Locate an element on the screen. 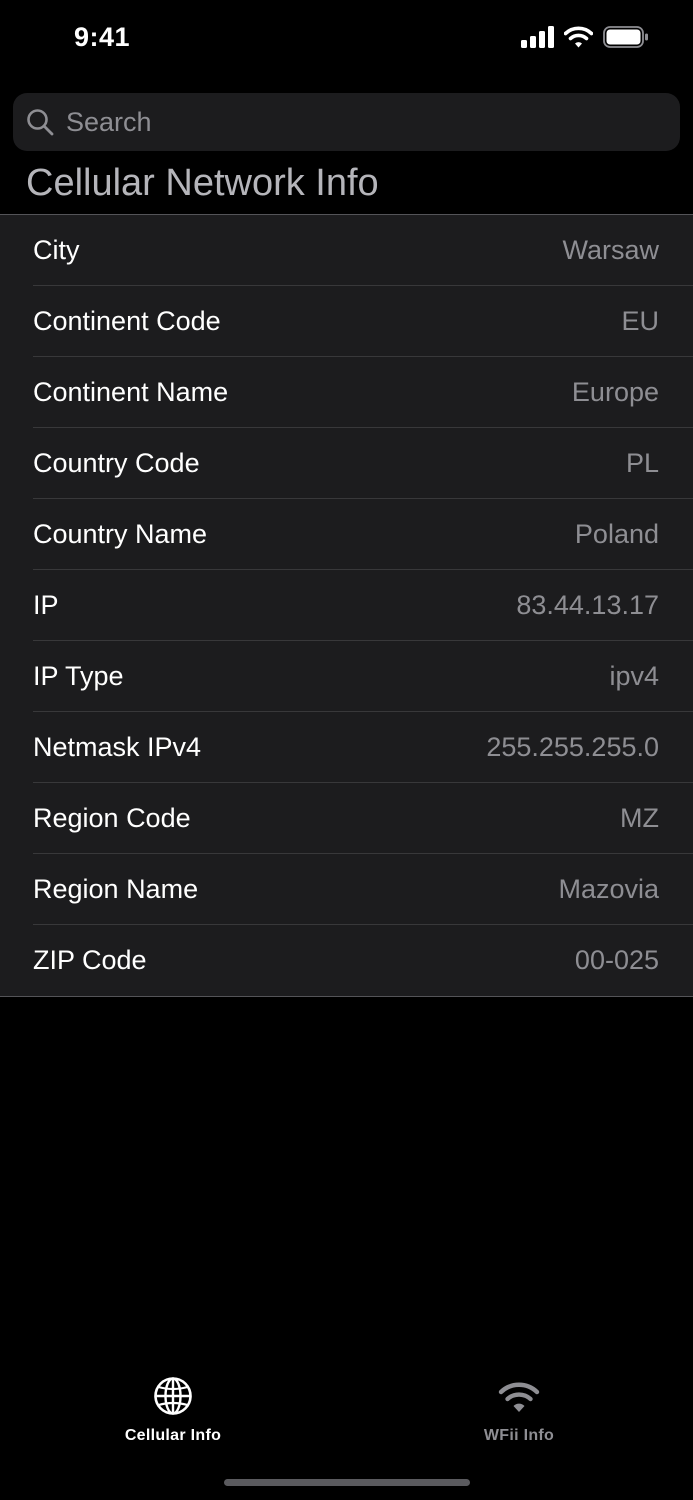 The width and height of the screenshot is (693, 1500). home-indicator is located at coordinates (347, 1482).